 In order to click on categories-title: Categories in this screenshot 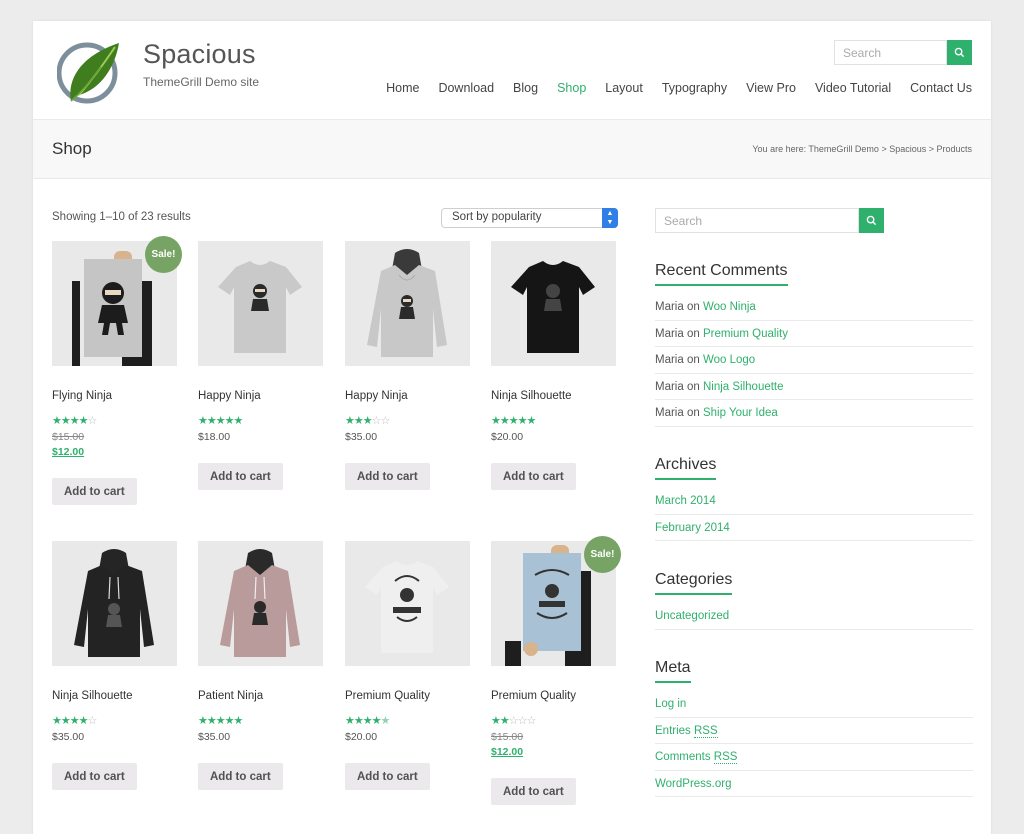, I will do `click(694, 583)`.